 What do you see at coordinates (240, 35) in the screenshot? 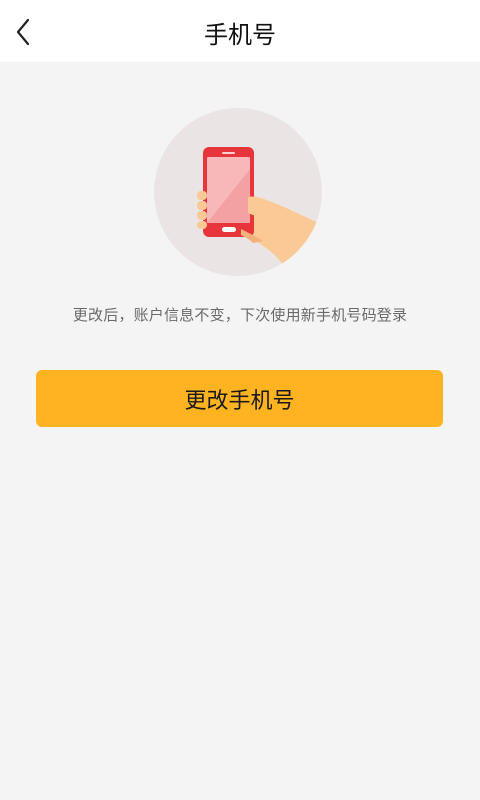
I see `page-title: 手机号` at bounding box center [240, 35].